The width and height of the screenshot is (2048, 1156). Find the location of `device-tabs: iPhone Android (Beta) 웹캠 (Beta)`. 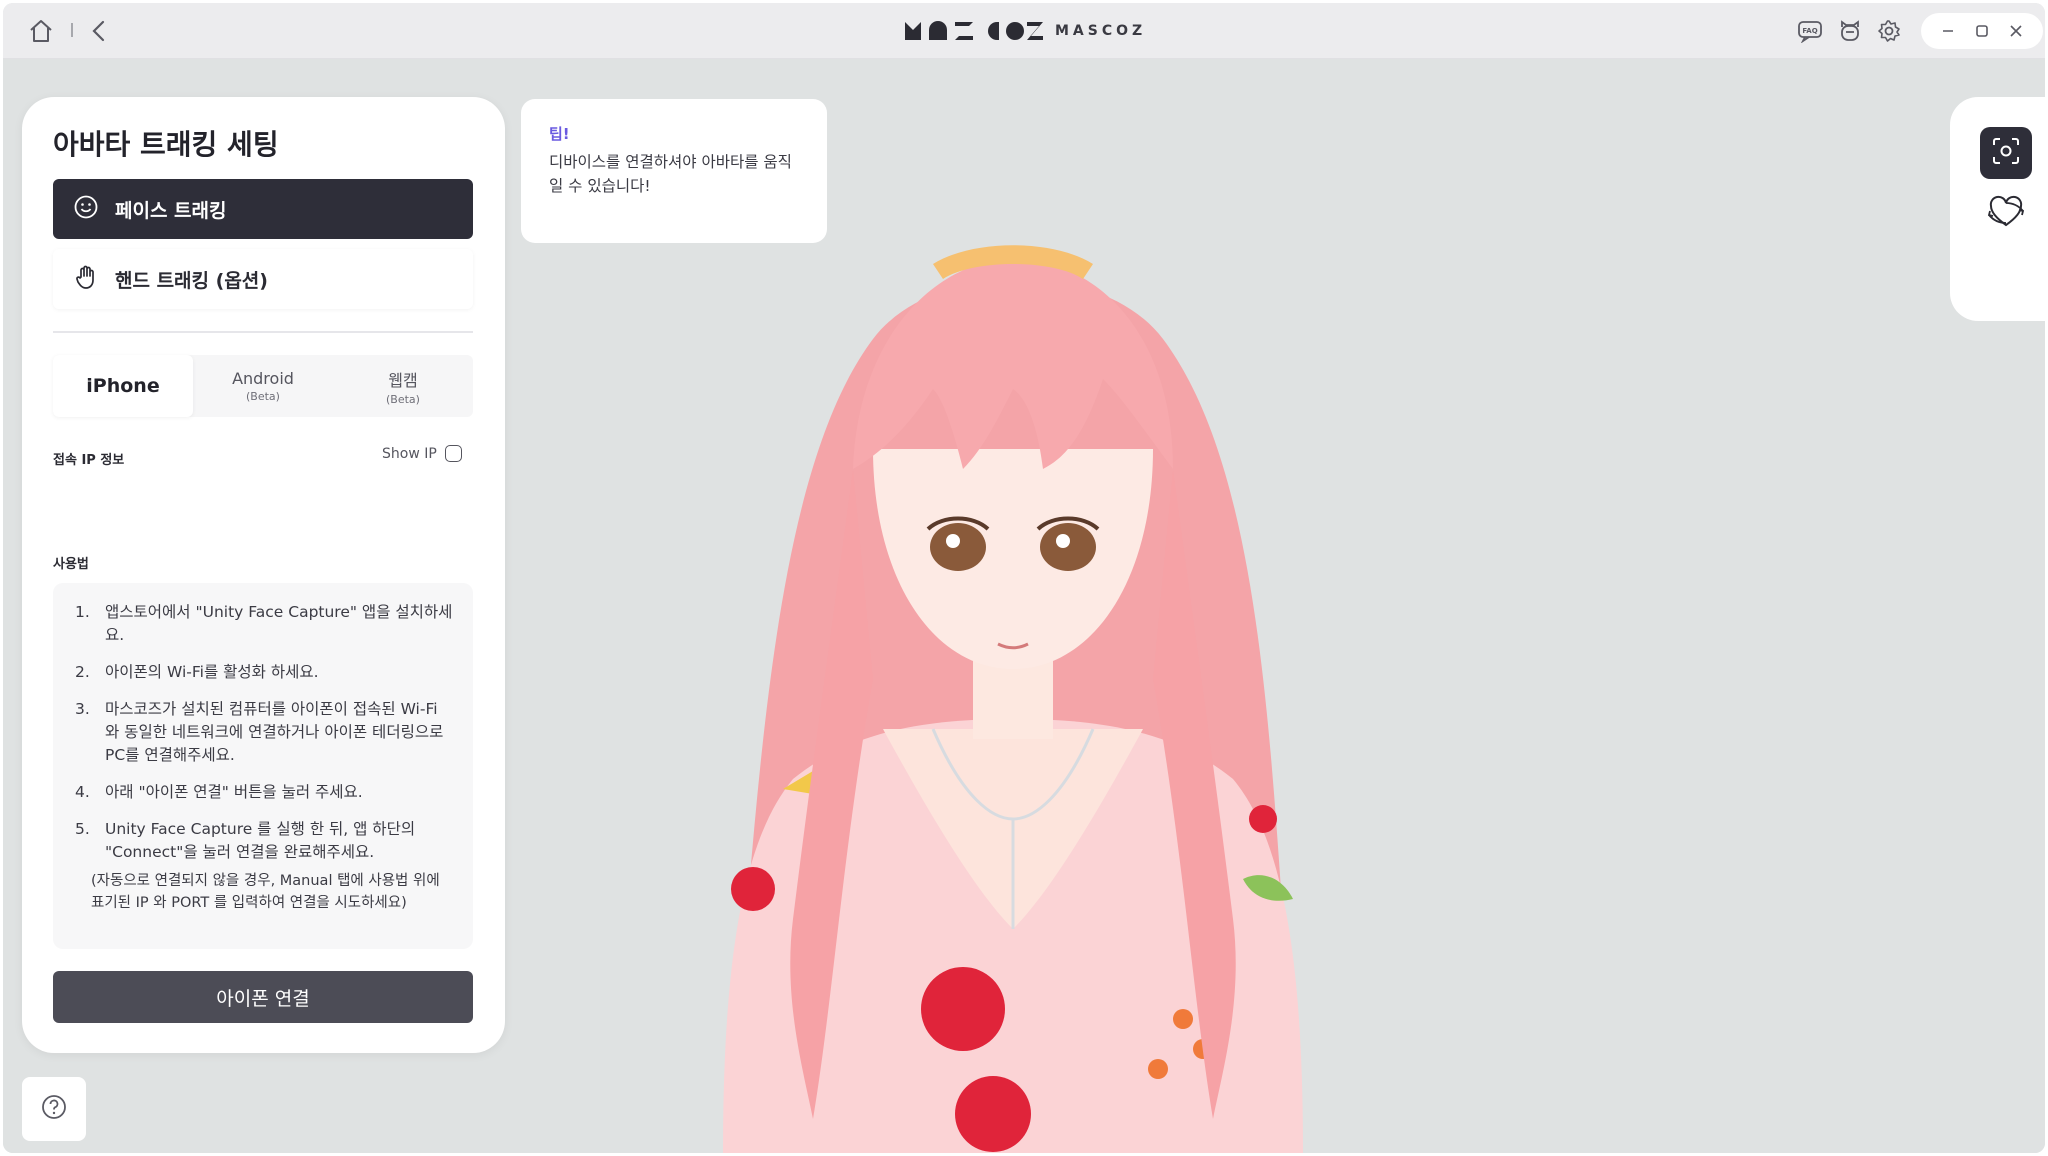

device-tabs: iPhone Android (Beta) 웹캠 (Beta) is located at coordinates (263, 386).